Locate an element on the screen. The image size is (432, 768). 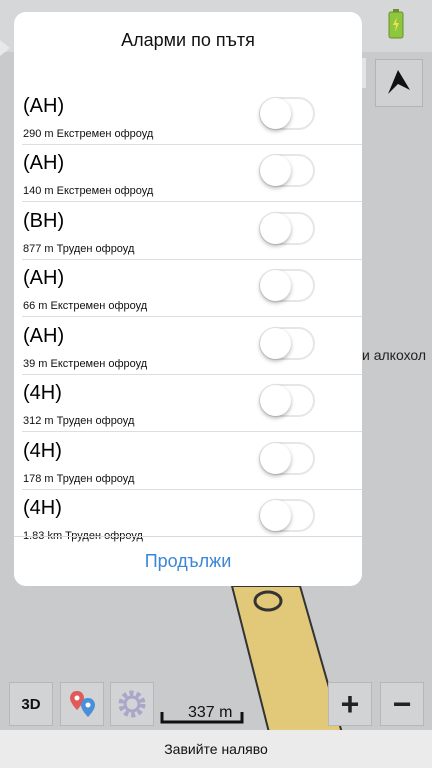
scale-label: 337 m is located at coordinates (210, 712).